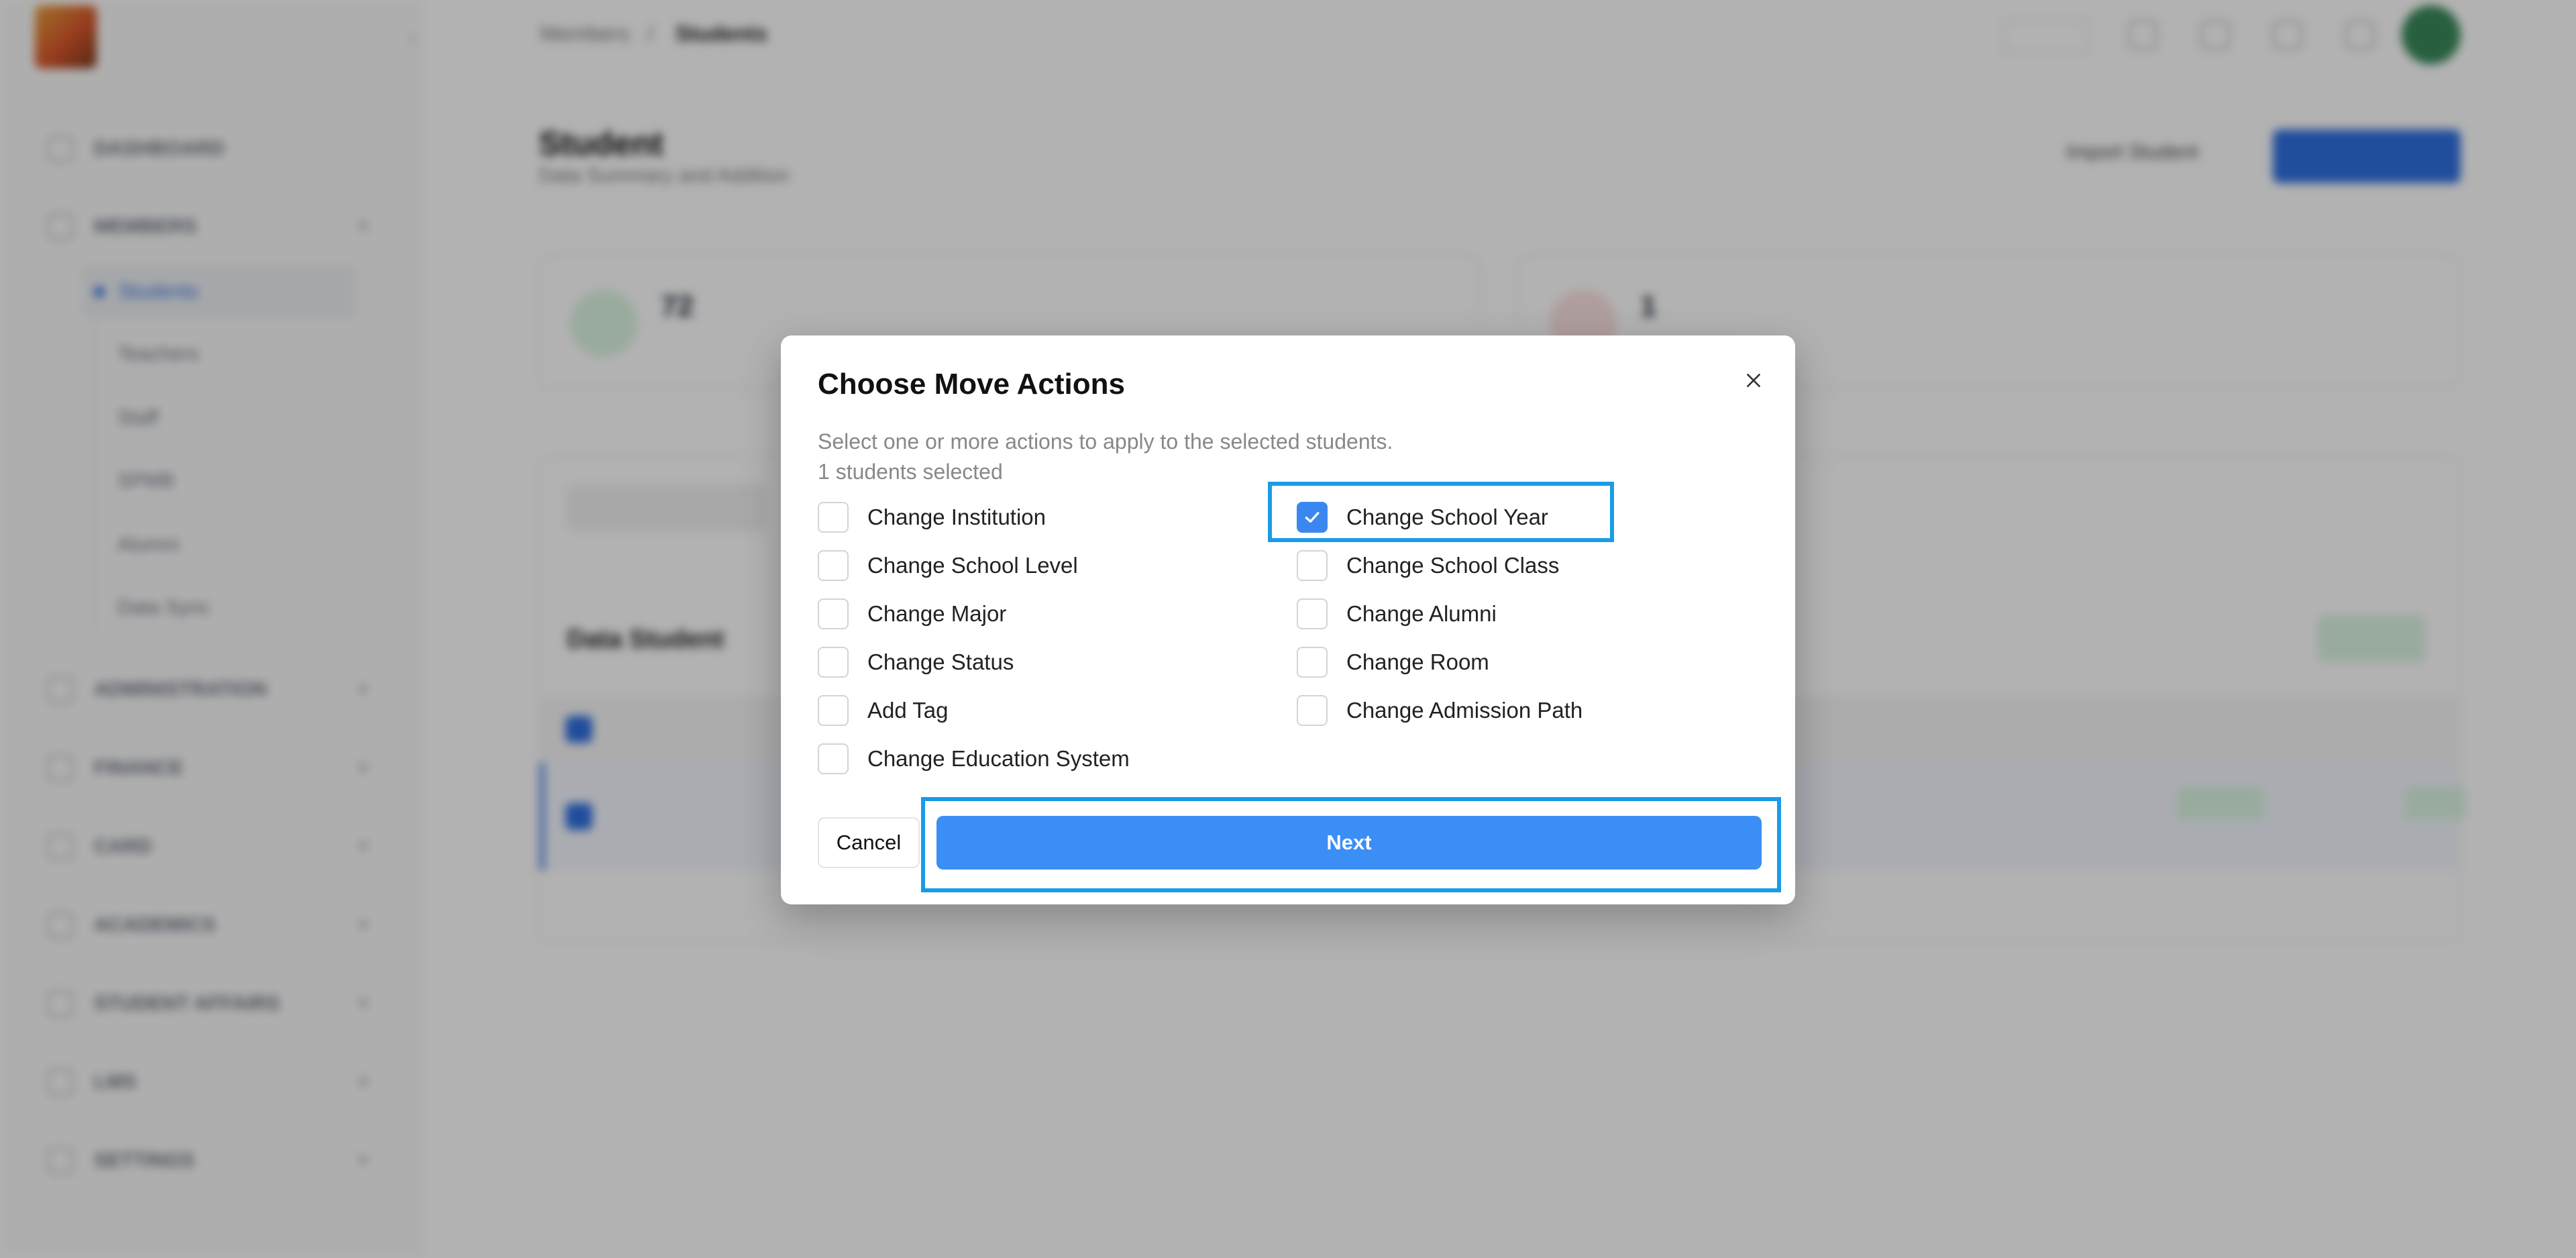  I want to click on option-label: Change School Class, so click(1453, 565).